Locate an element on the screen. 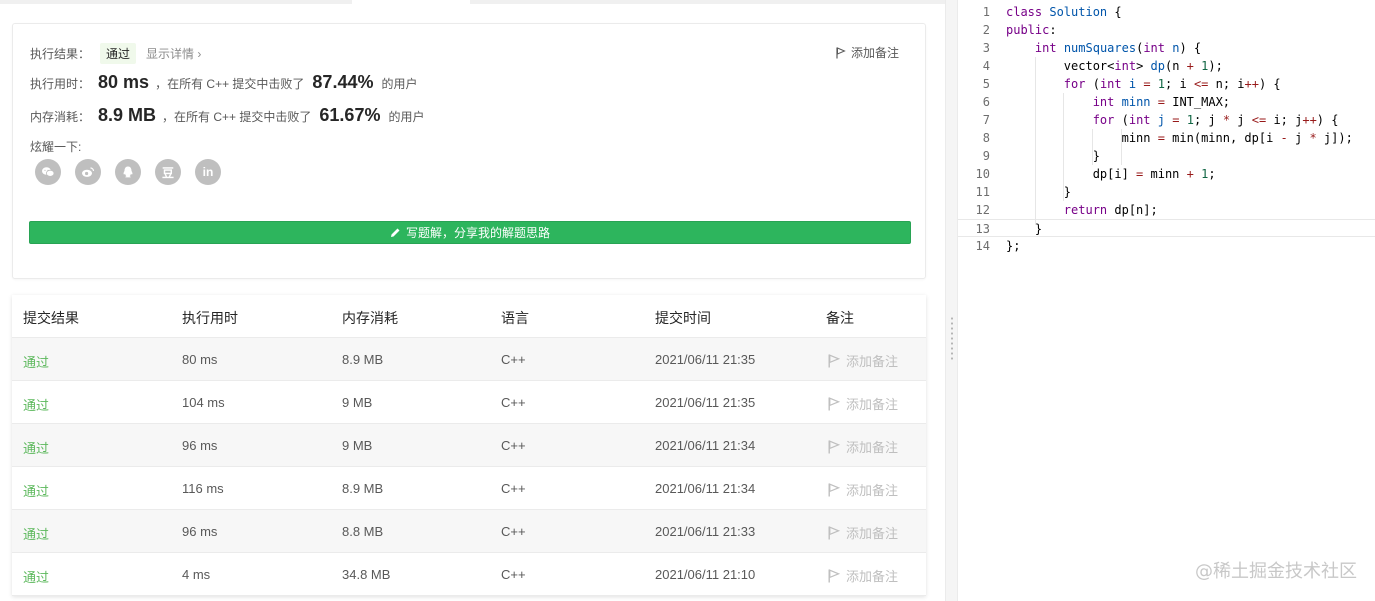  add-note-button: 添加备注 is located at coordinates (867, 52).